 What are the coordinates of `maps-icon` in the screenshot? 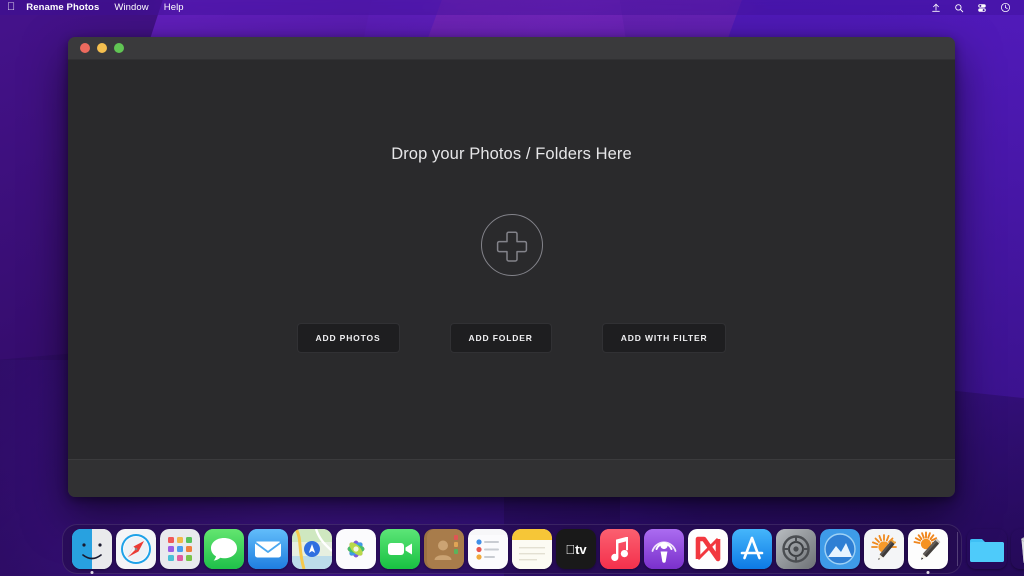 It's located at (312, 549).